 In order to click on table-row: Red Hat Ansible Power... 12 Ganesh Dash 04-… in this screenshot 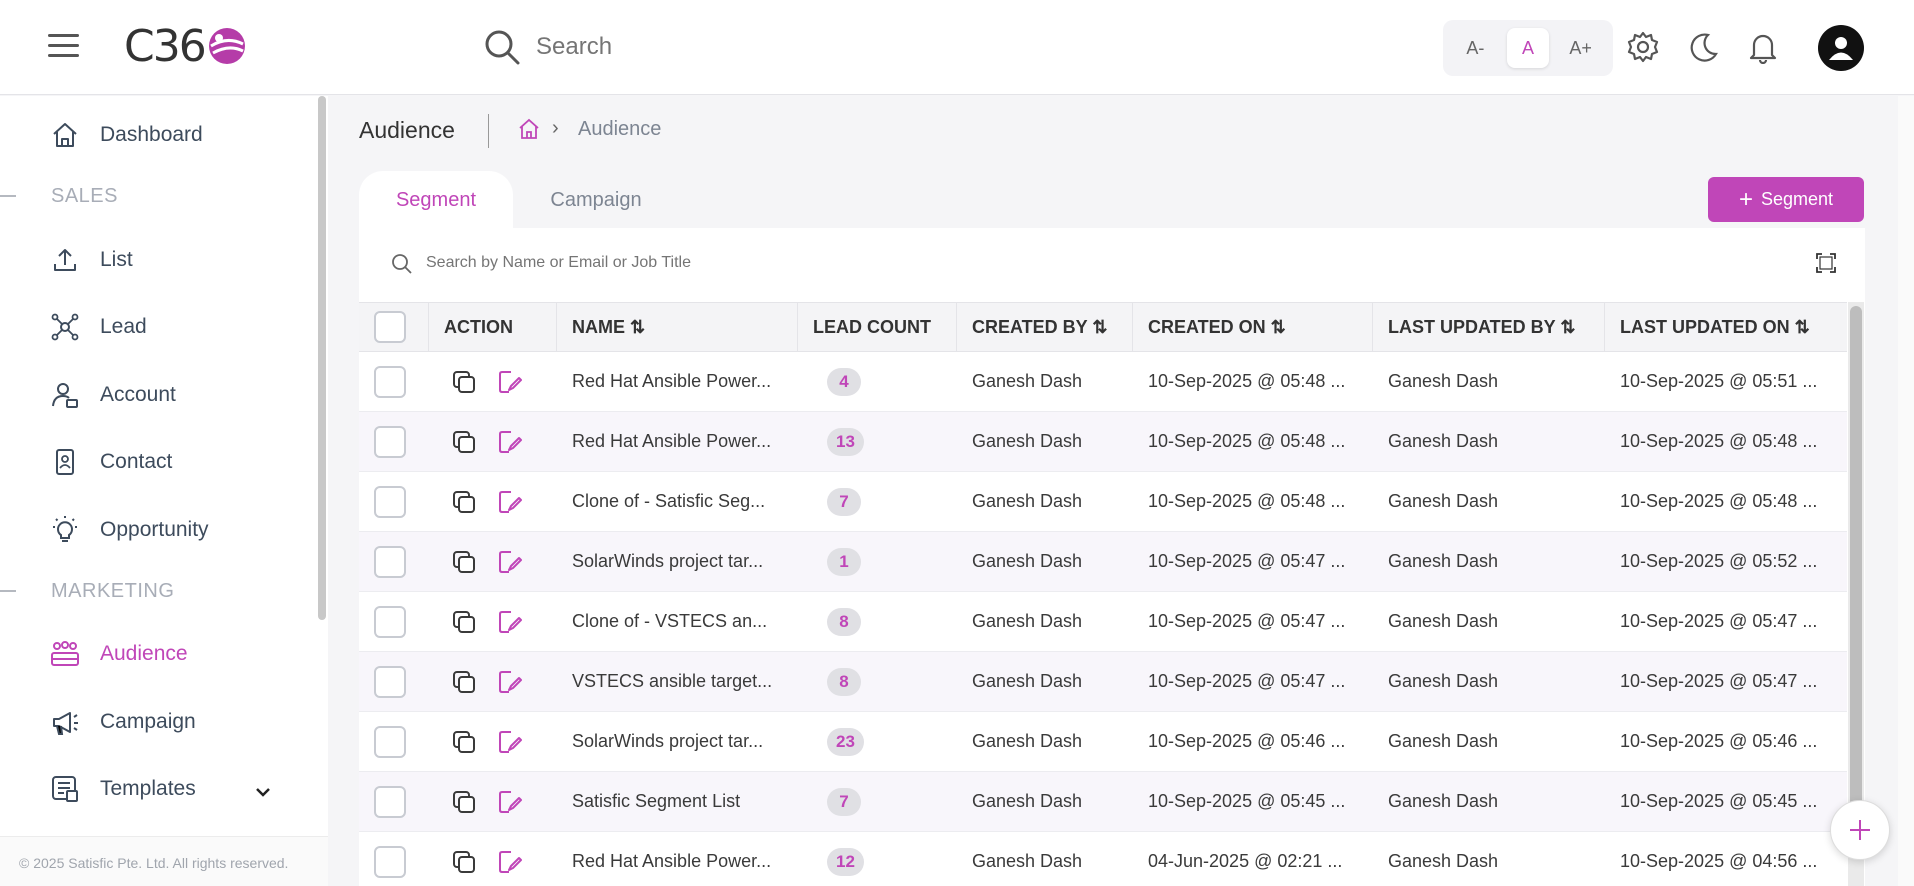, I will do `click(1103, 859)`.